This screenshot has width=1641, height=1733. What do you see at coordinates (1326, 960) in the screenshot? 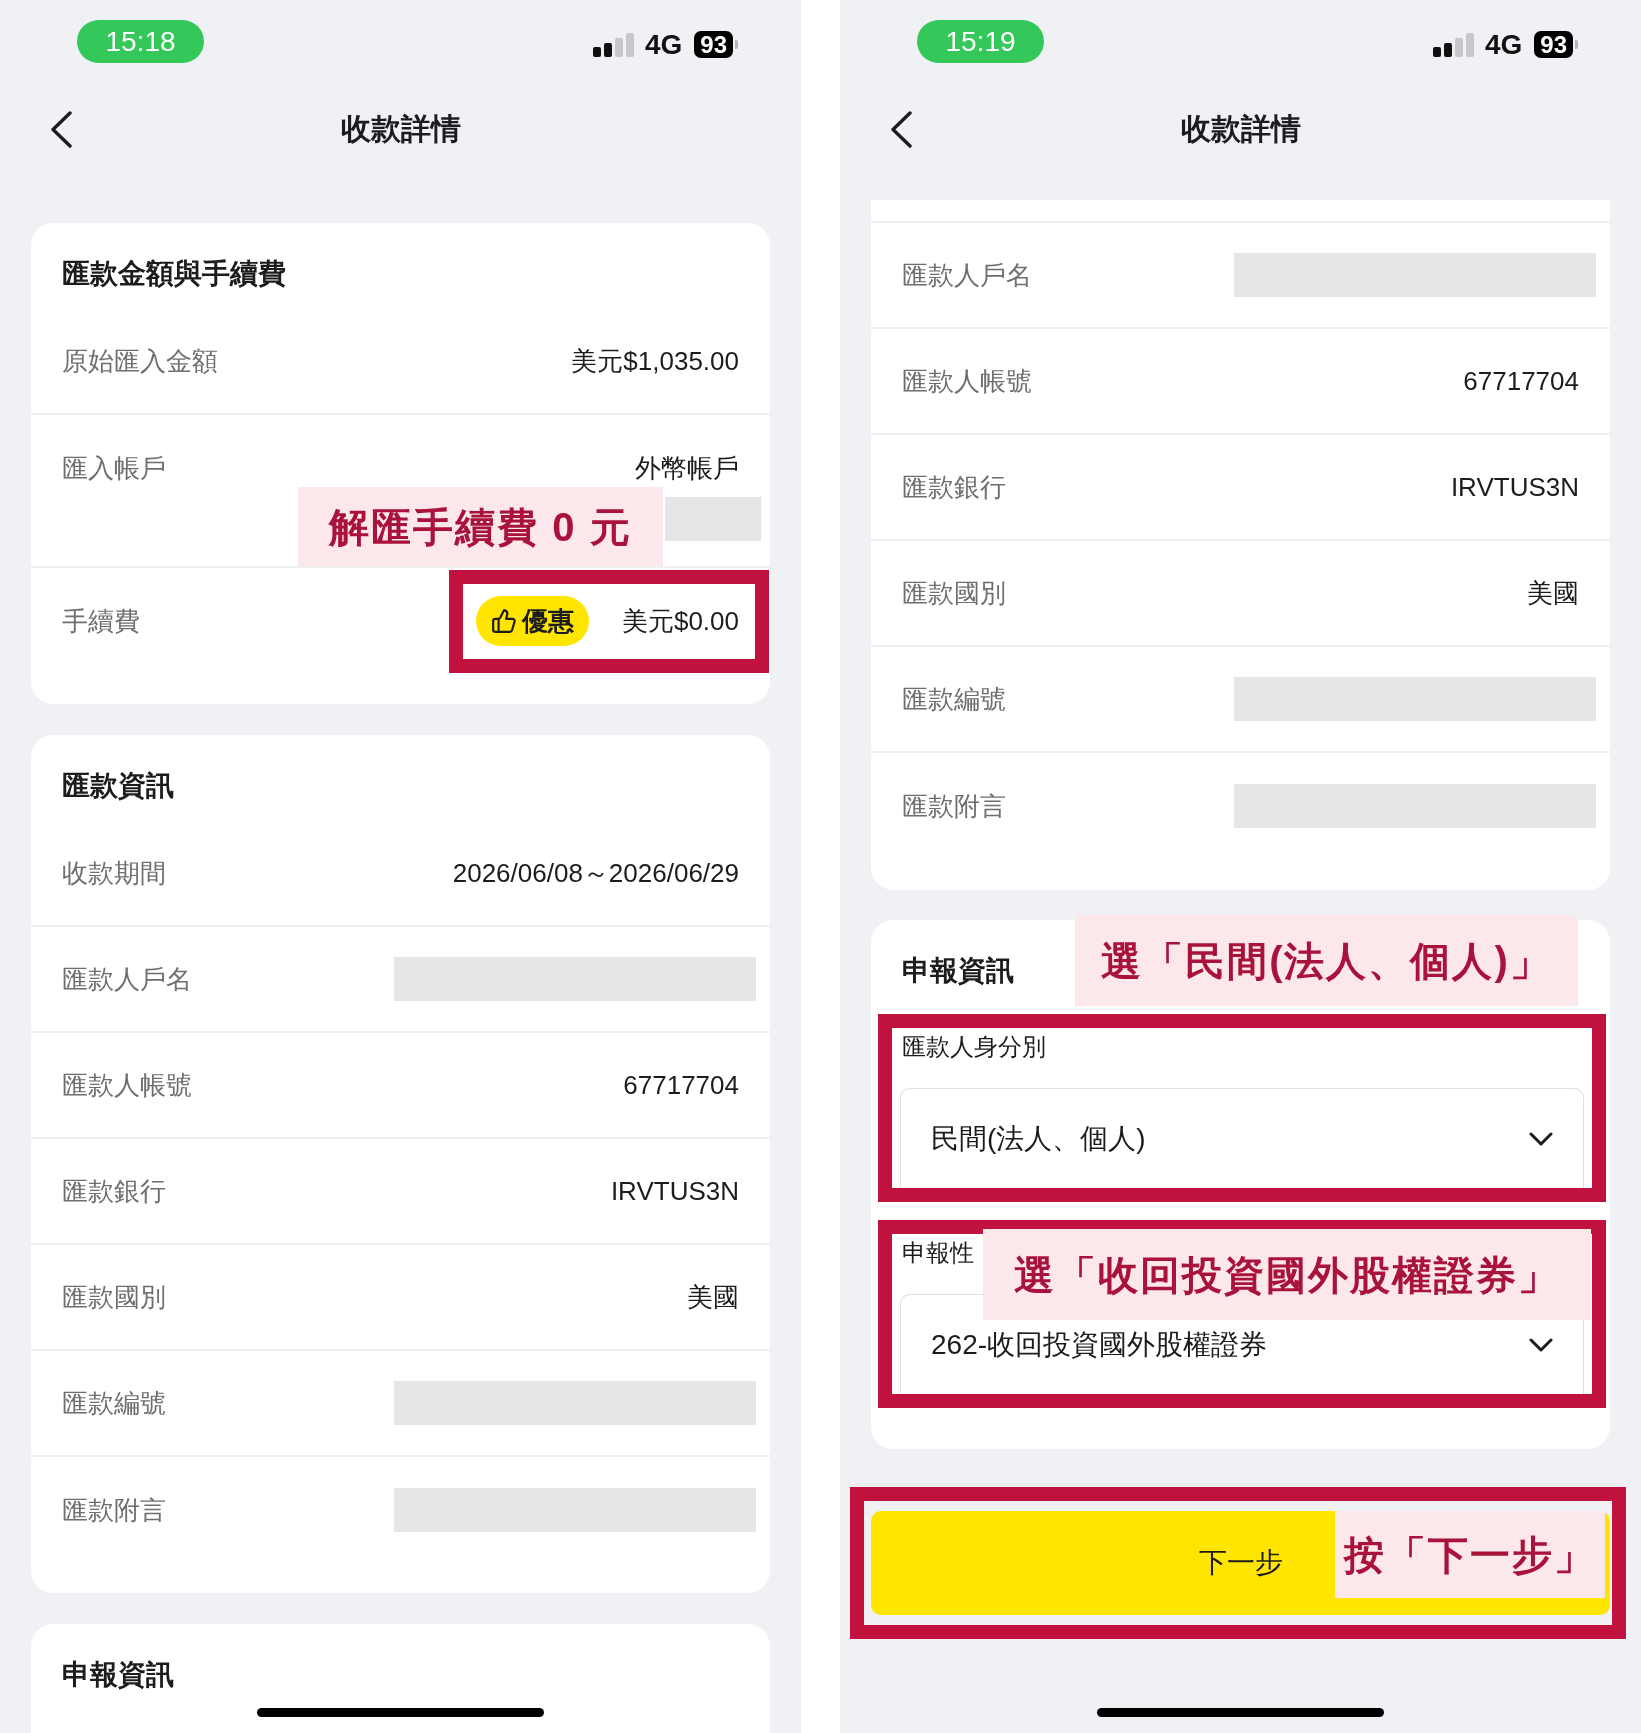
I see `annotation-tooltip: 選「民間(法人、個人)」` at bounding box center [1326, 960].